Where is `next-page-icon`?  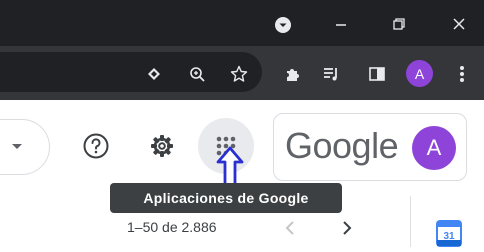 next-page-icon is located at coordinates (347, 228).